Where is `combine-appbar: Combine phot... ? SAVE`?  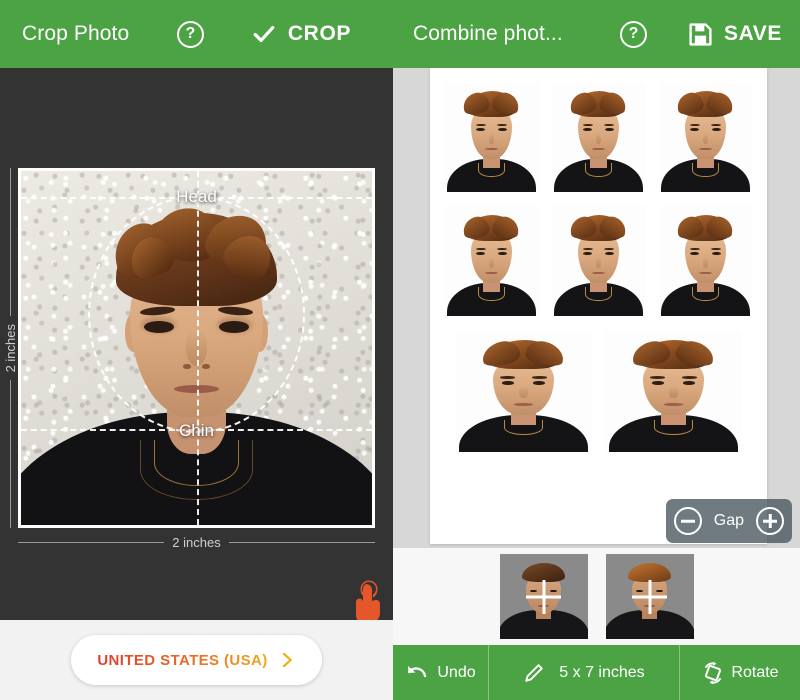 combine-appbar: Combine phot... ? SAVE is located at coordinates (596, 34).